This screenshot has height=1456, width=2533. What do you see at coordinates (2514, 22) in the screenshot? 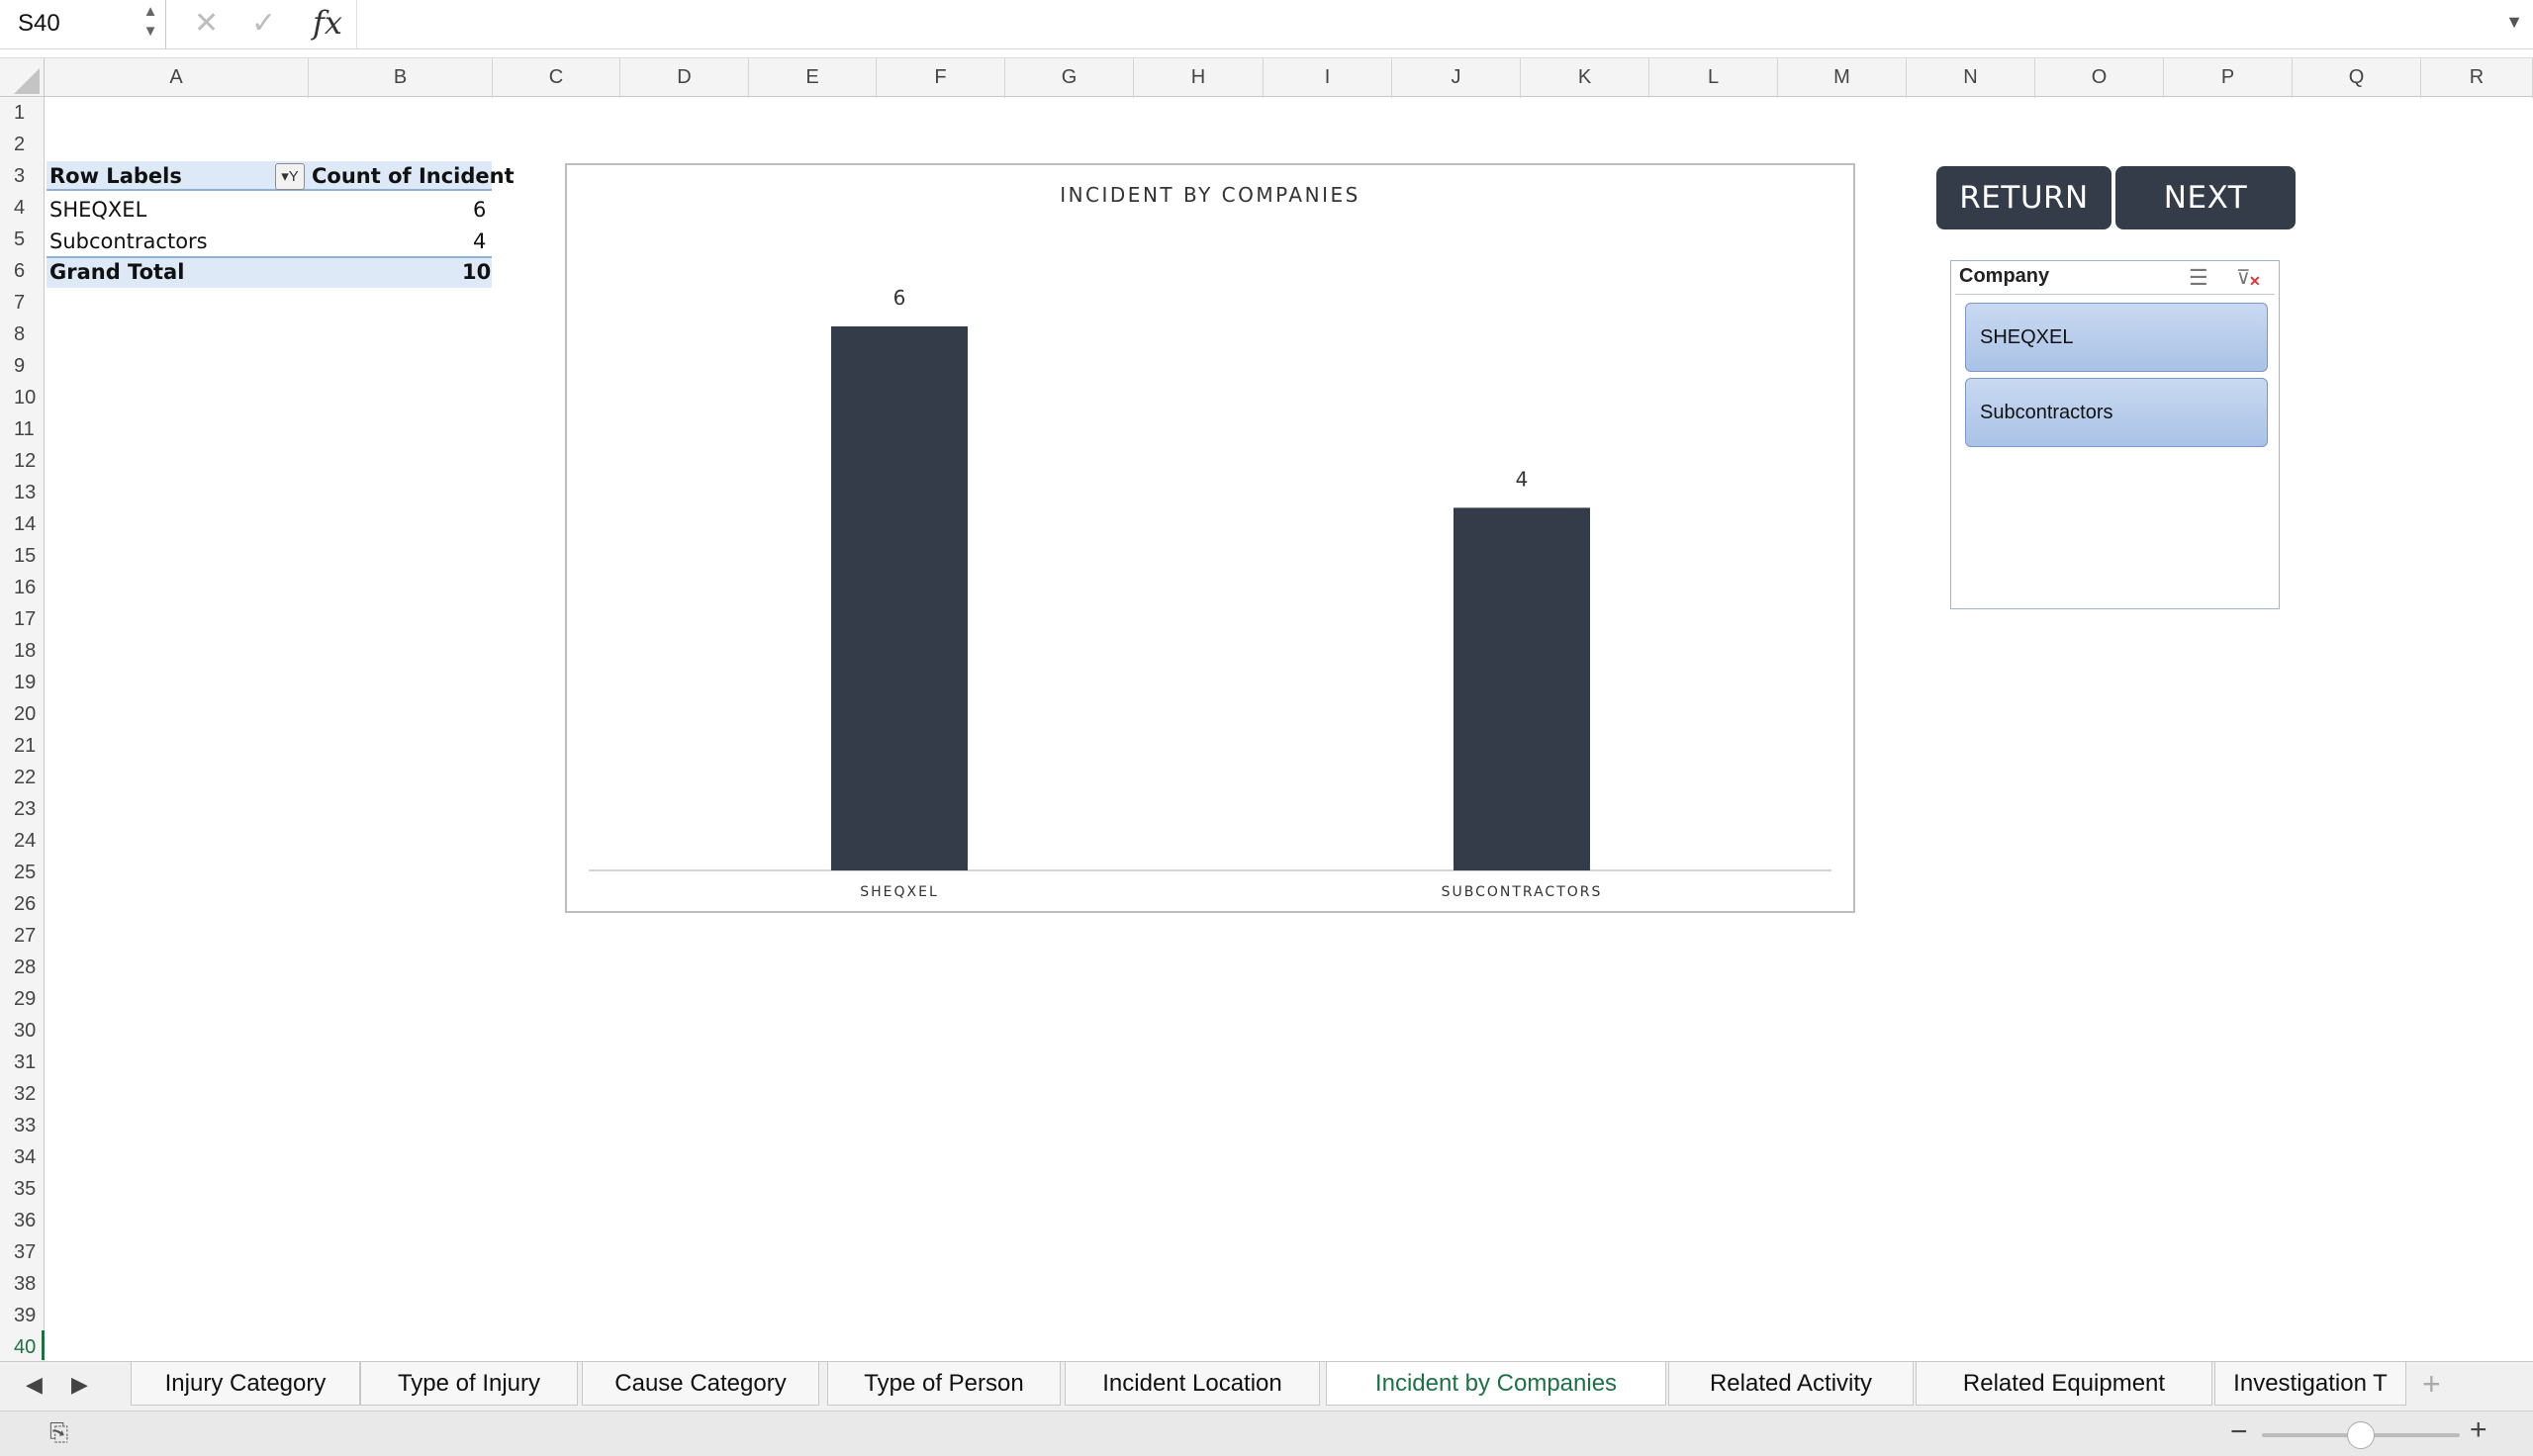
I see `expand-formula-bar-icon: ▼` at bounding box center [2514, 22].